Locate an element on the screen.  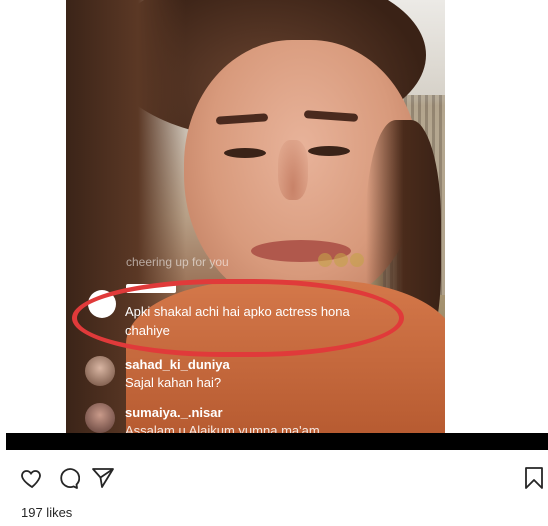
eye-right is located at coordinates (329, 151).